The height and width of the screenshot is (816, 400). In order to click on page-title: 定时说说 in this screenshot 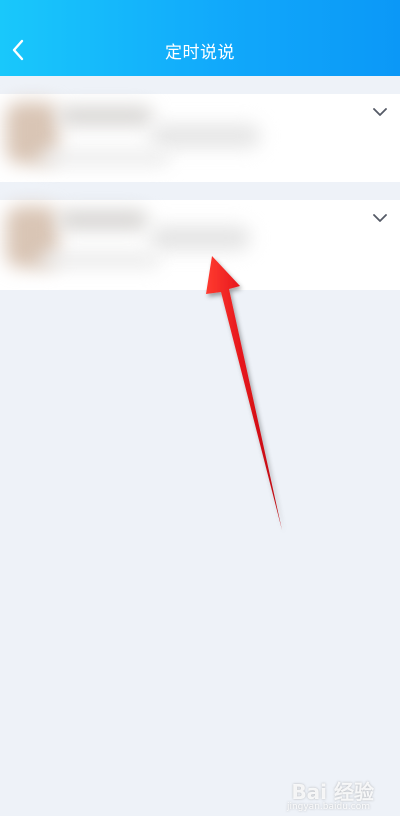, I will do `click(200, 53)`.